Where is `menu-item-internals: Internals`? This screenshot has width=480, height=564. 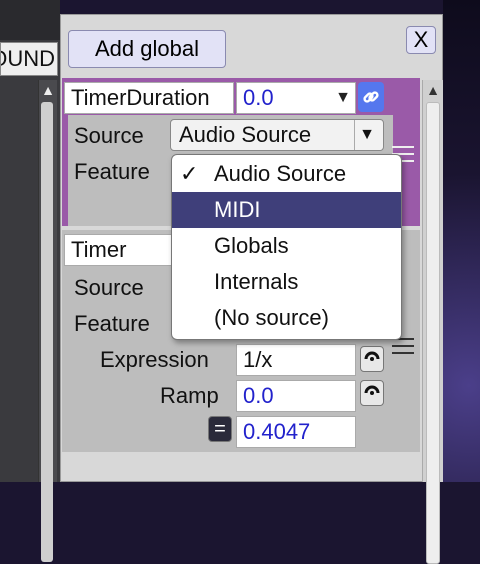 menu-item-internals: Internals is located at coordinates (286, 282).